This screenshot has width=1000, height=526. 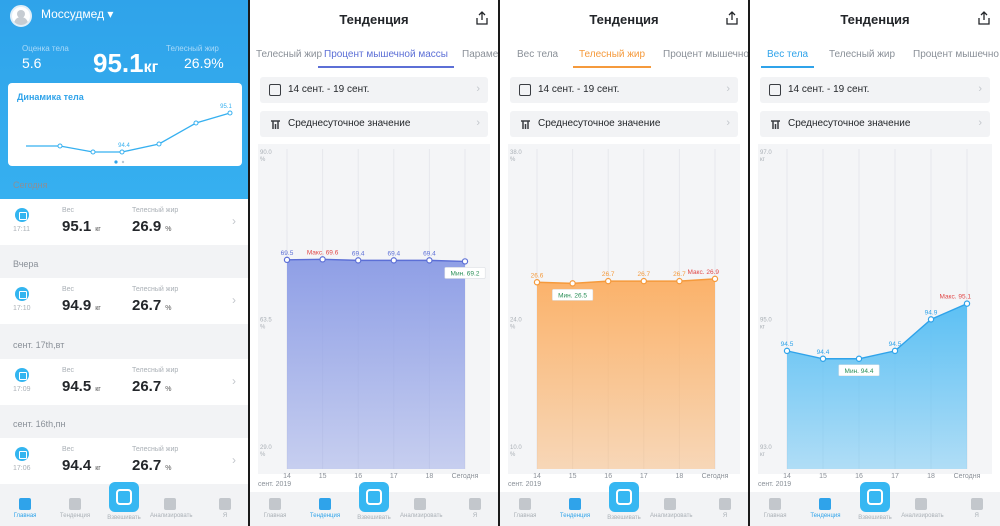 I want to click on avatar, so click(x=21, y=16).